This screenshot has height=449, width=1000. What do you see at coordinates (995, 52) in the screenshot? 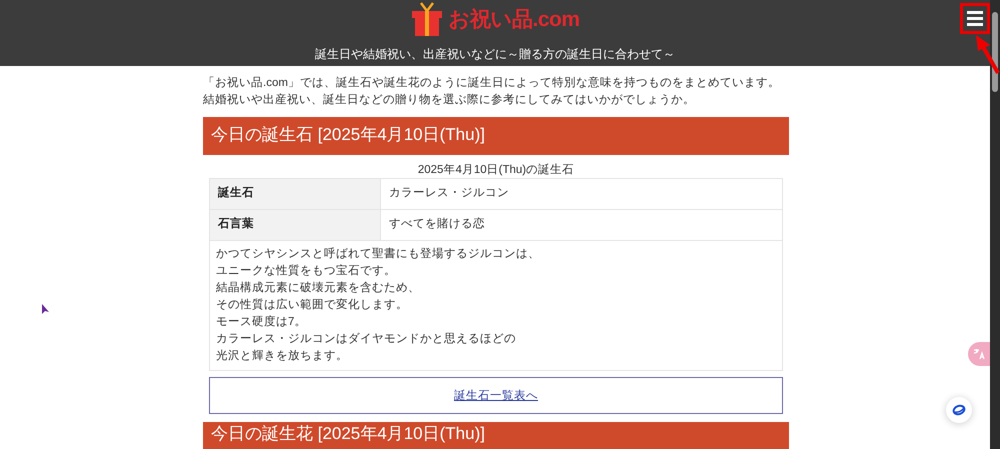
I see `scrollbar-thumb` at bounding box center [995, 52].